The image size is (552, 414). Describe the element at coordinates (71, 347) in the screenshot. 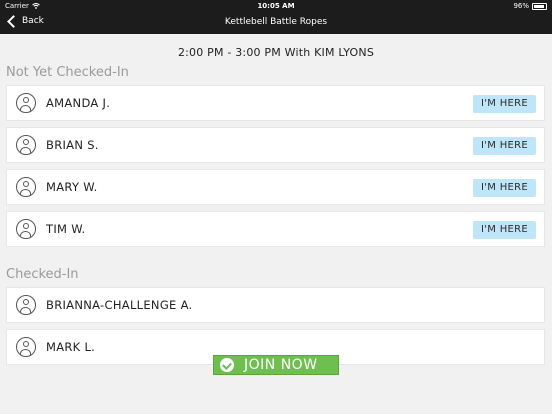

I see `member-name: MARK L.` at that location.